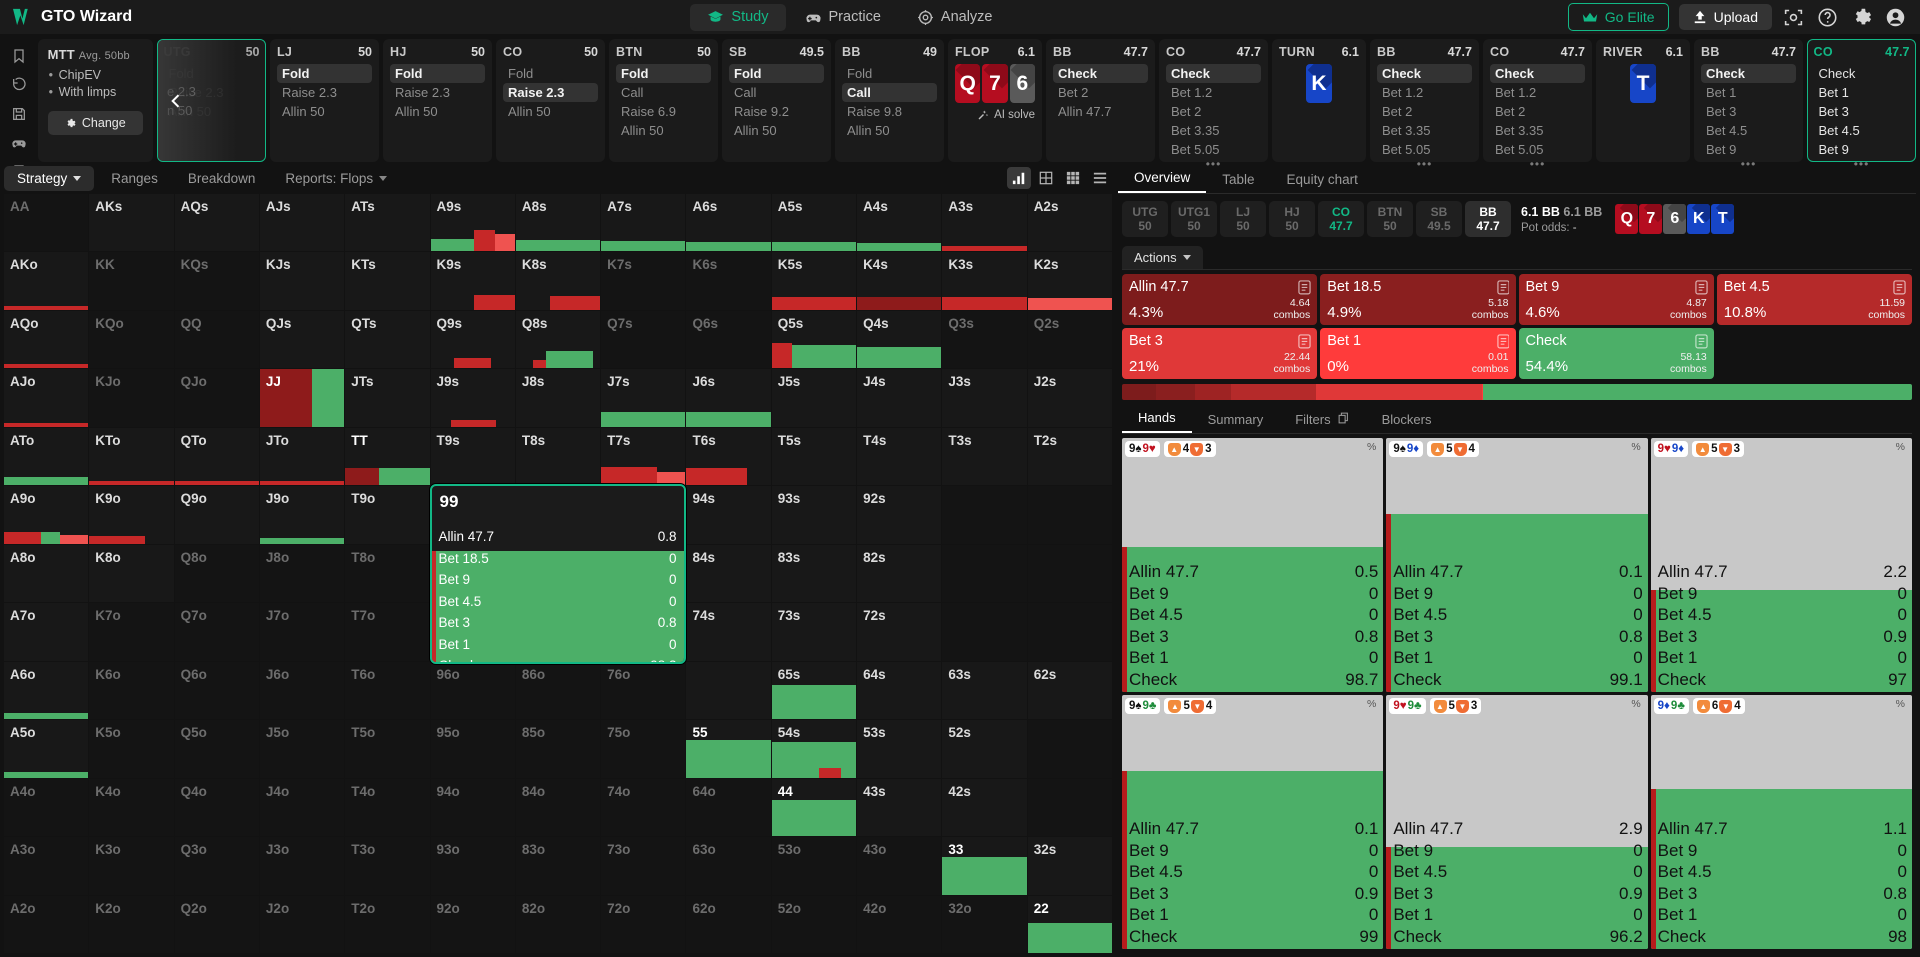 This screenshot has width=1920, height=957. I want to click on matrix-cell: K9s, so click(472, 281).